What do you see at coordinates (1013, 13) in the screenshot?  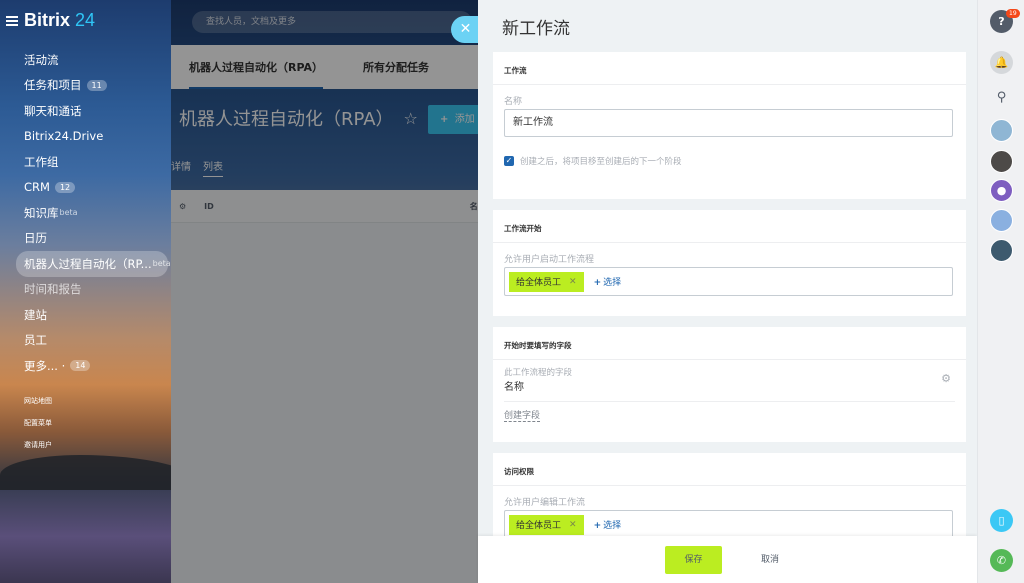 I see `help-counter-badge: 19` at bounding box center [1013, 13].